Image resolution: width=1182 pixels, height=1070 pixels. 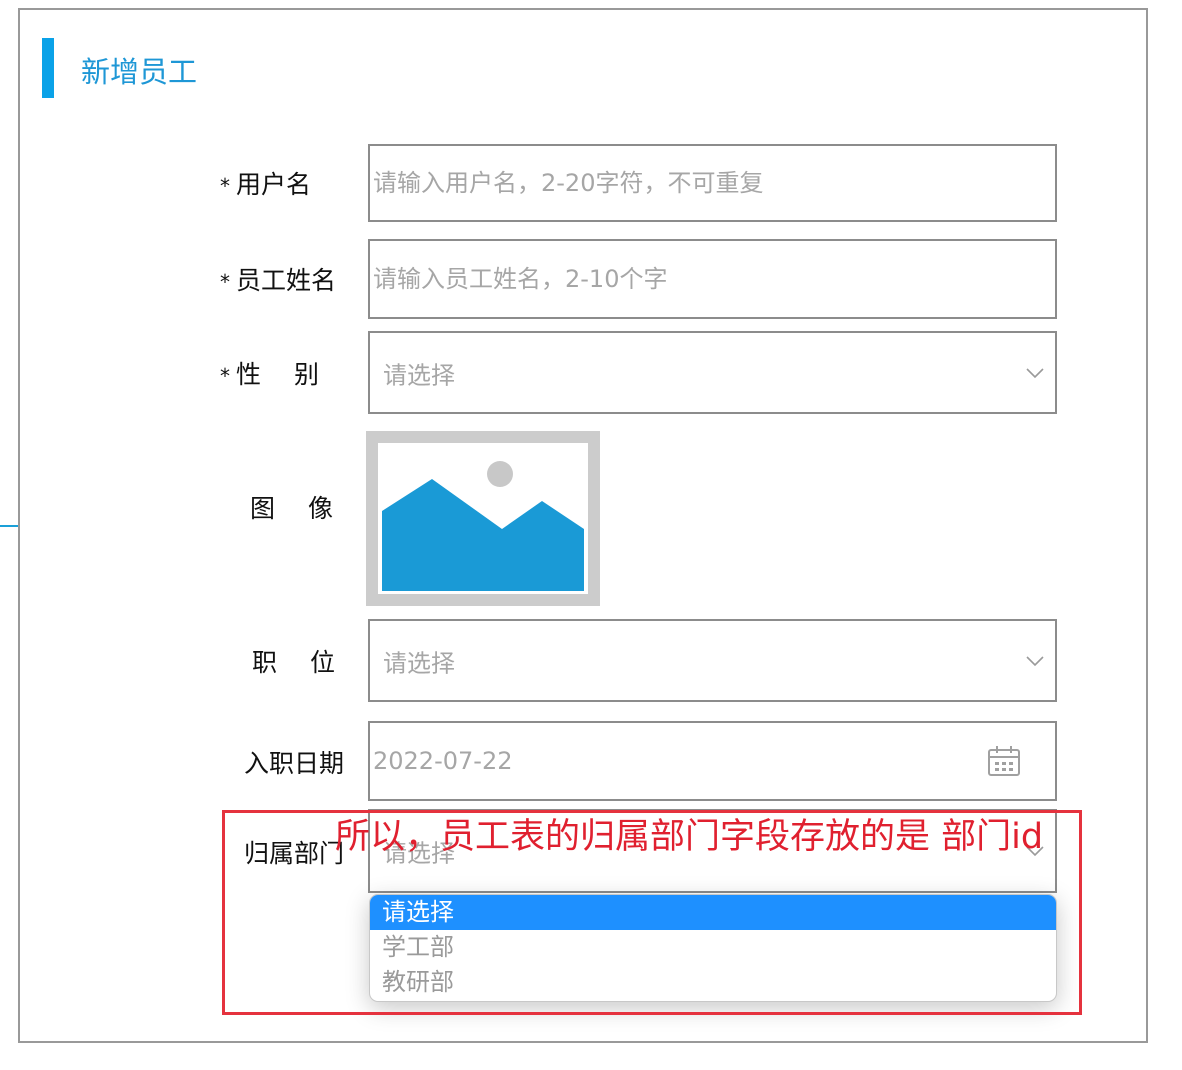 What do you see at coordinates (274, 184) in the screenshot?
I see `username-label-text: 用户名` at bounding box center [274, 184].